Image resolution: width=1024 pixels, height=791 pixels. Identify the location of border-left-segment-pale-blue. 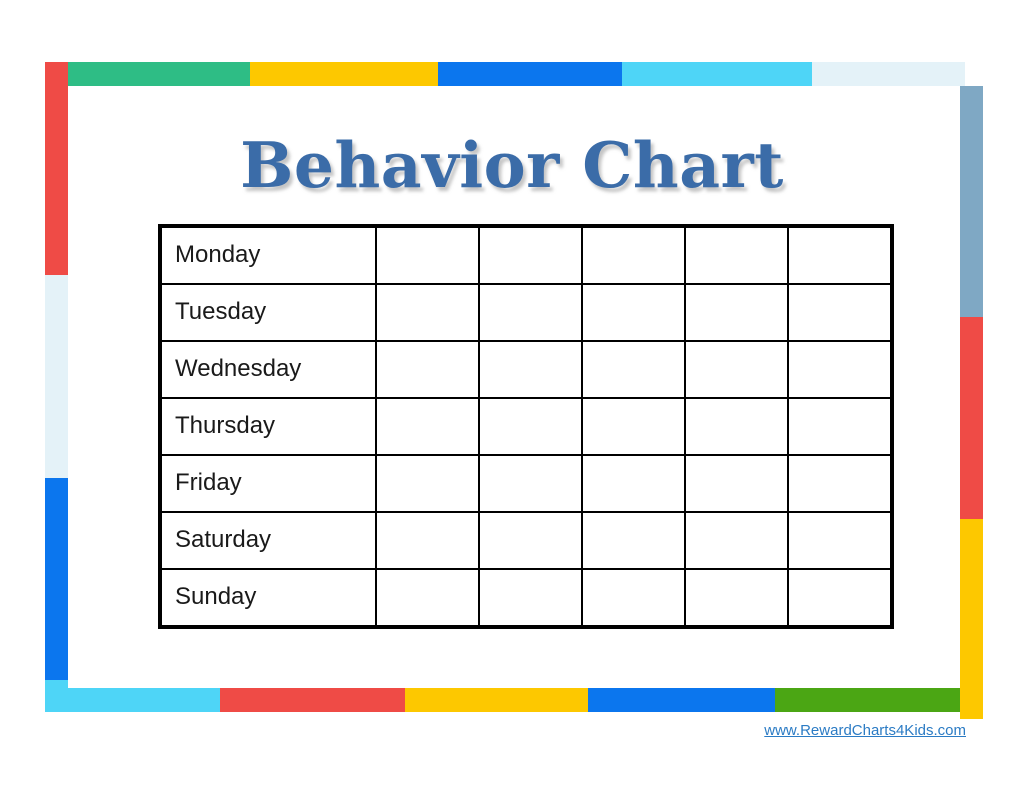
(56, 376).